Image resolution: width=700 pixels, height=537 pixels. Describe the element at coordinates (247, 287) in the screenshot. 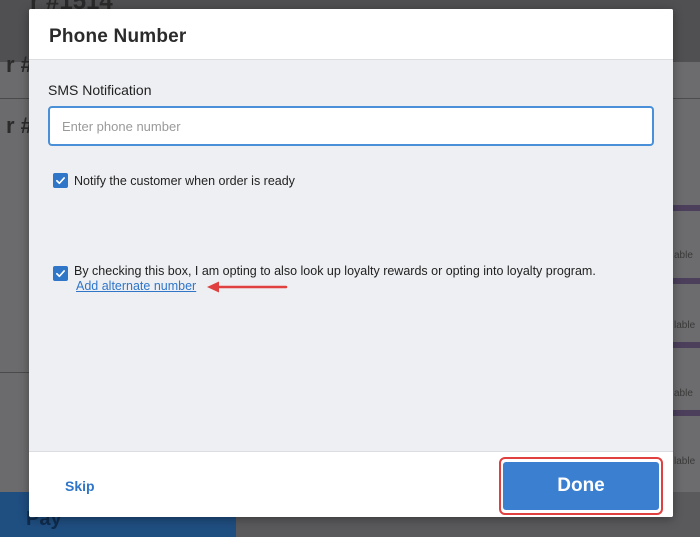

I see `red-arrow-icon` at that location.